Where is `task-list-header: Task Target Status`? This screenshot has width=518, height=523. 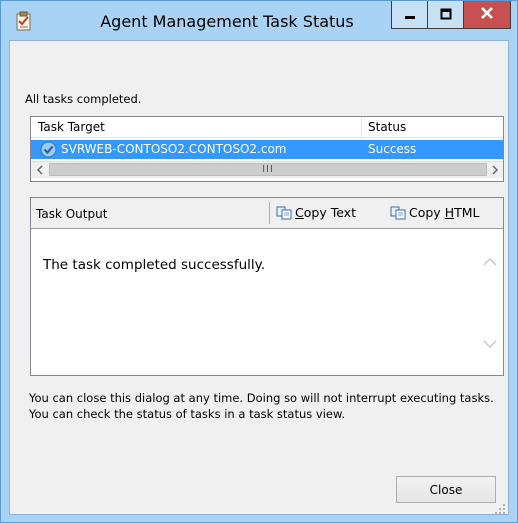 task-list-header: Task Target Status is located at coordinates (267, 127).